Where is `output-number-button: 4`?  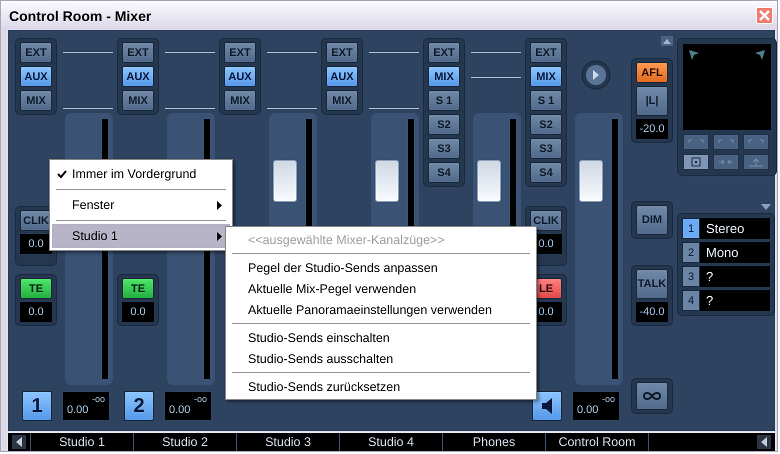
output-number-button: 4 is located at coordinates (691, 300).